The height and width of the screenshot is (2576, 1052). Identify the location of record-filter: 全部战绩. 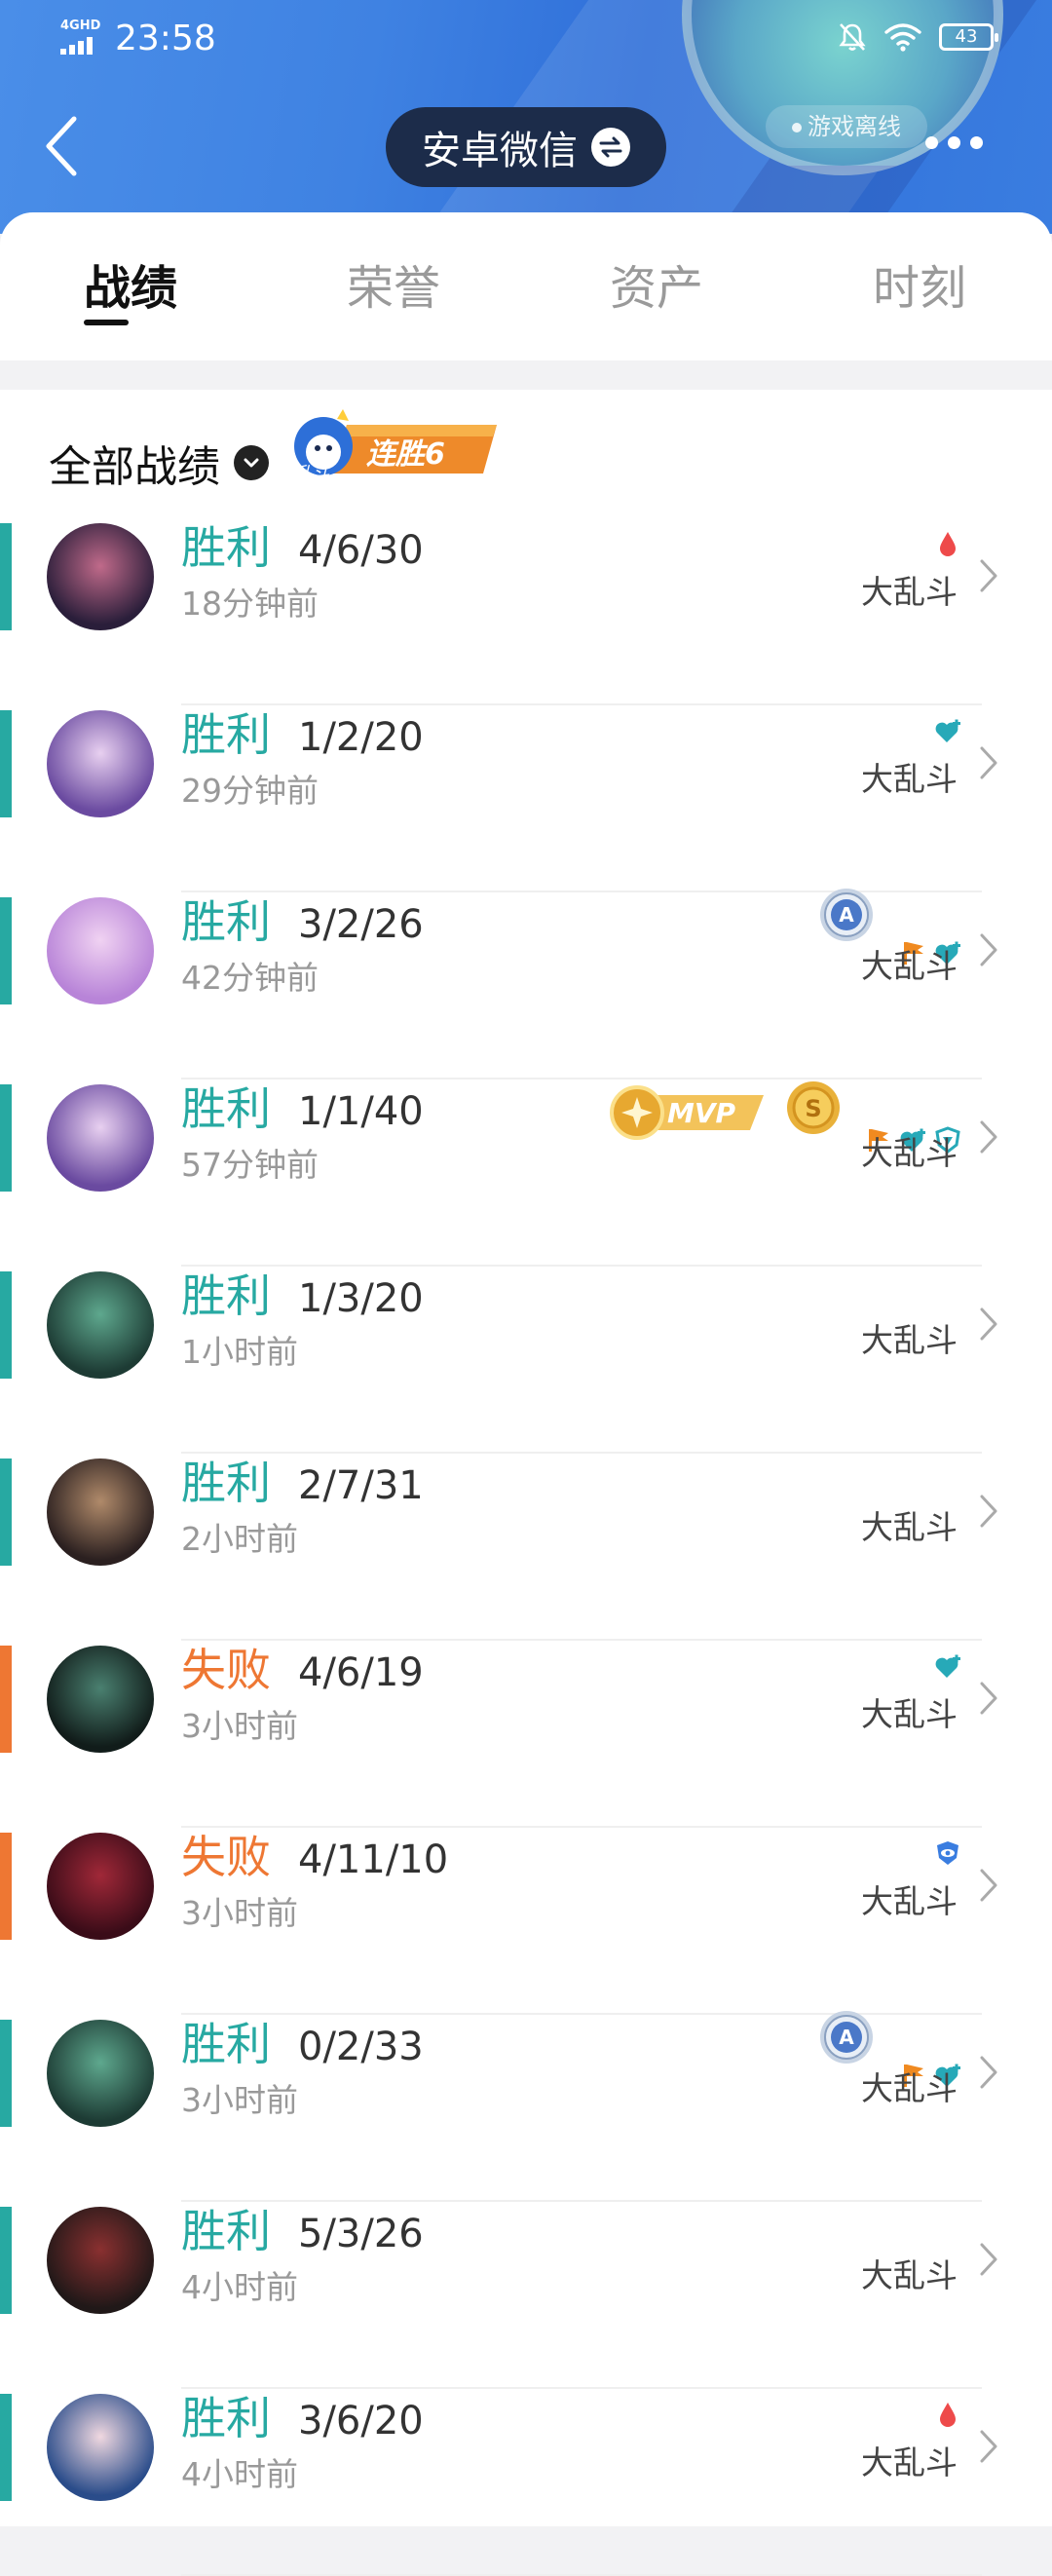
(159, 463).